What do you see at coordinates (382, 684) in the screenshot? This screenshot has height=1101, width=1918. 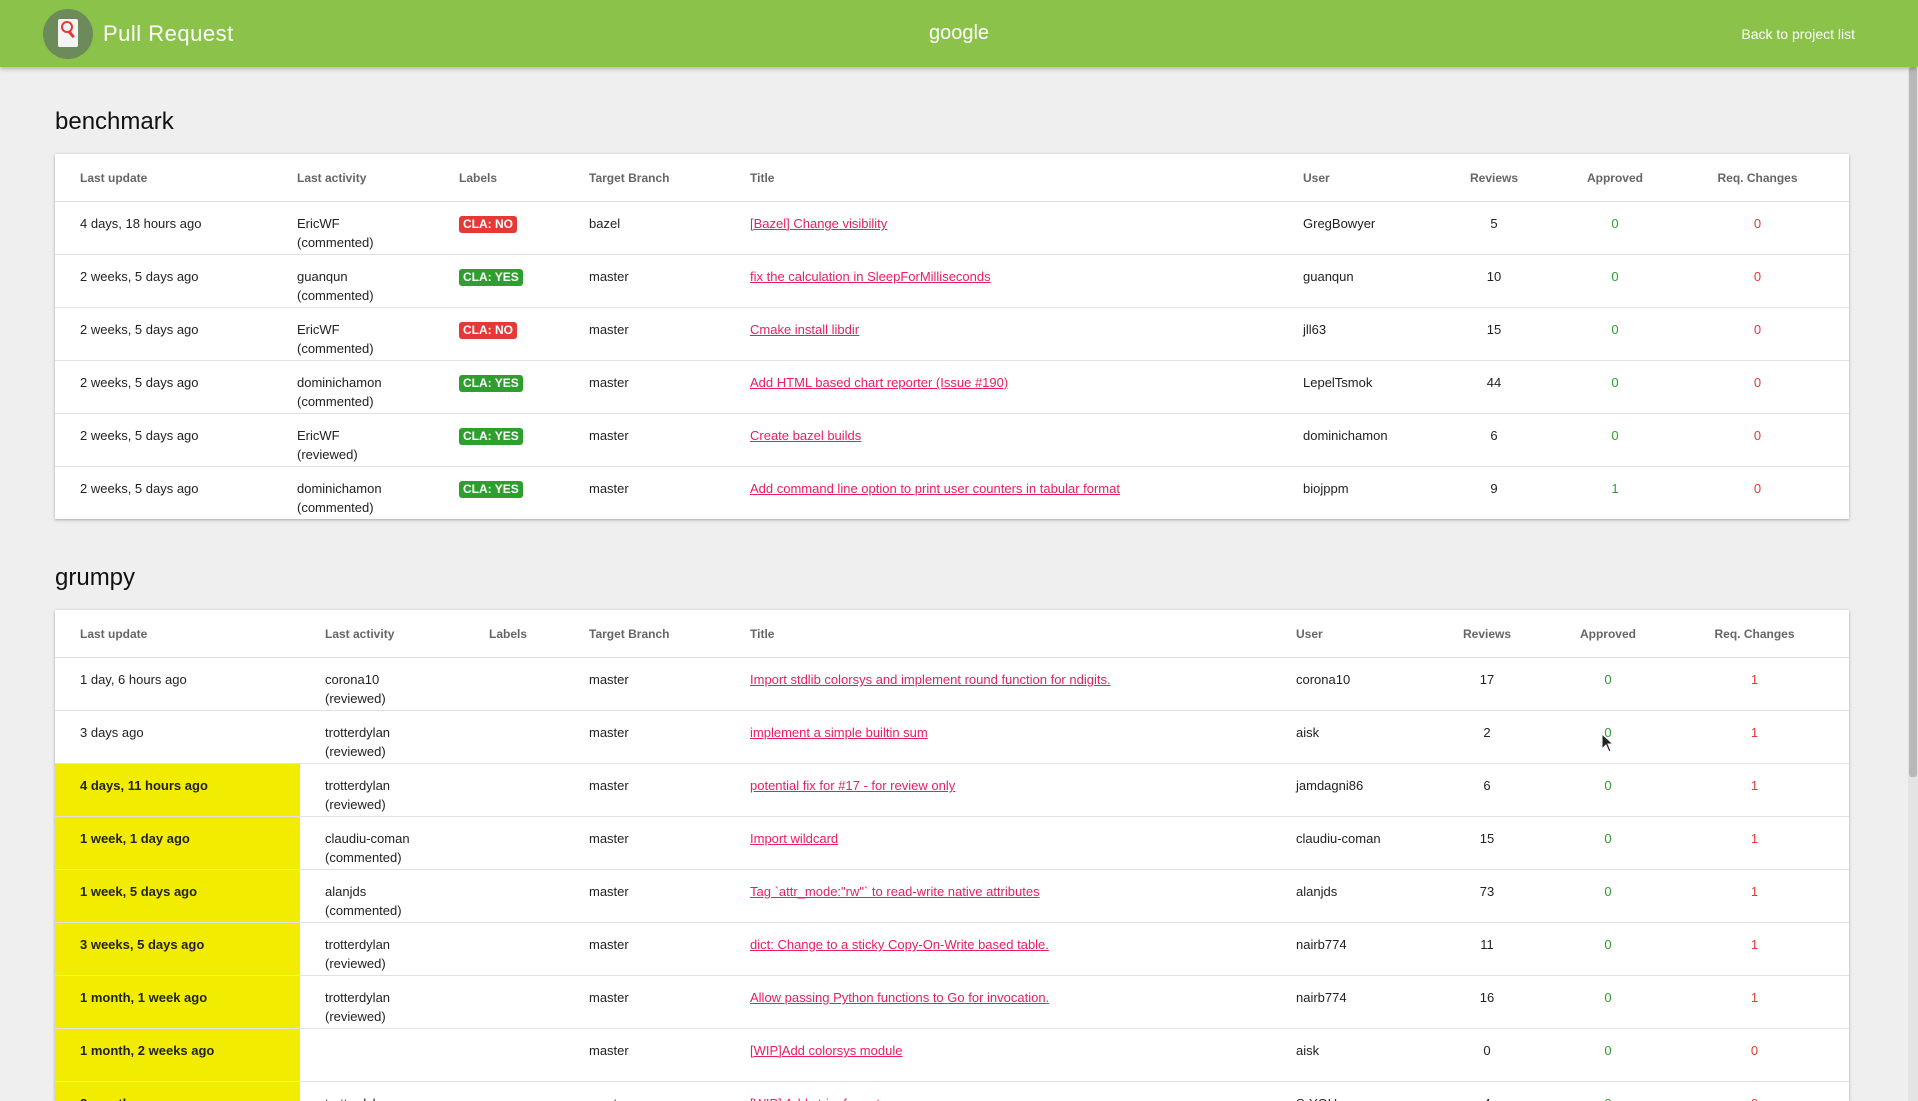 I see `last-activity-cell: corona10 (reviewed)` at bounding box center [382, 684].